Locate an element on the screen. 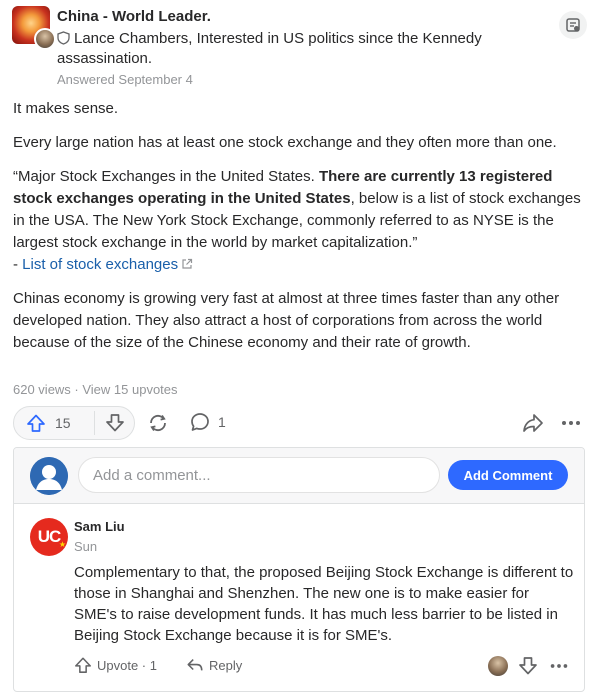 The width and height of the screenshot is (597, 699). external-link-icon is located at coordinates (187, 263).